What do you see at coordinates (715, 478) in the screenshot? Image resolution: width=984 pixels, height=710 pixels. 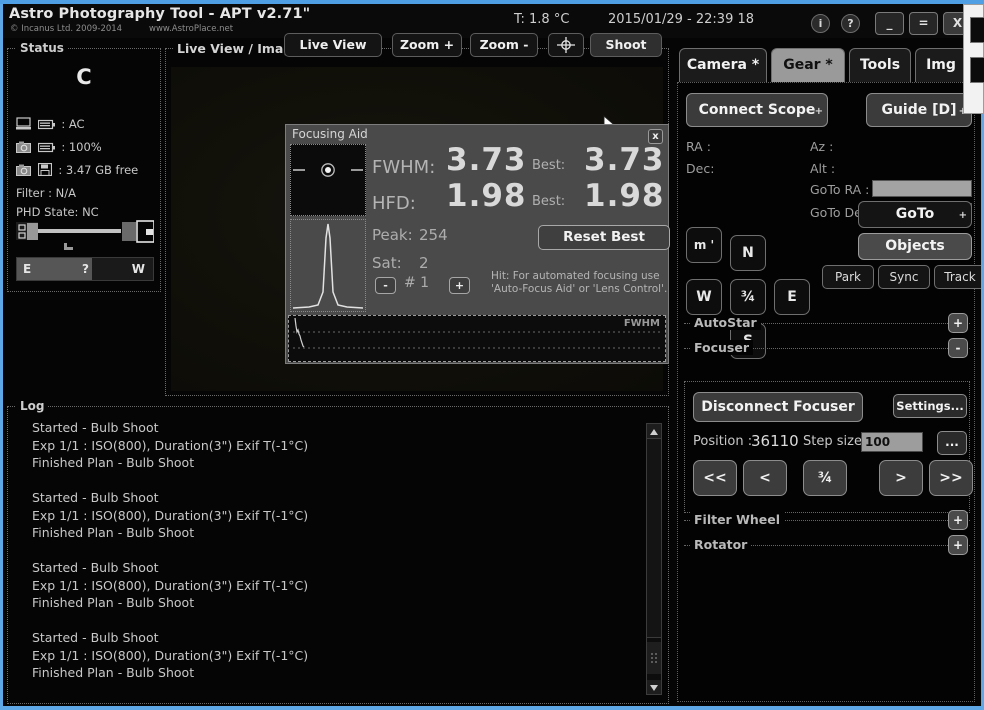 I see `focus-far-out-button: <<` at bounding box center [715, 478].